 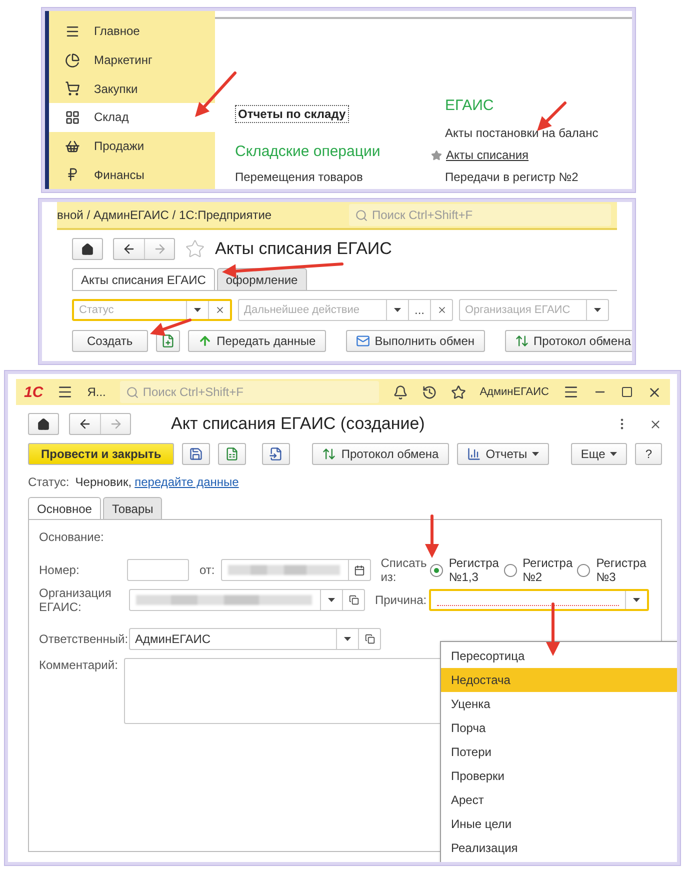 I want to click on bell-icon, so click(x=400, y=392).